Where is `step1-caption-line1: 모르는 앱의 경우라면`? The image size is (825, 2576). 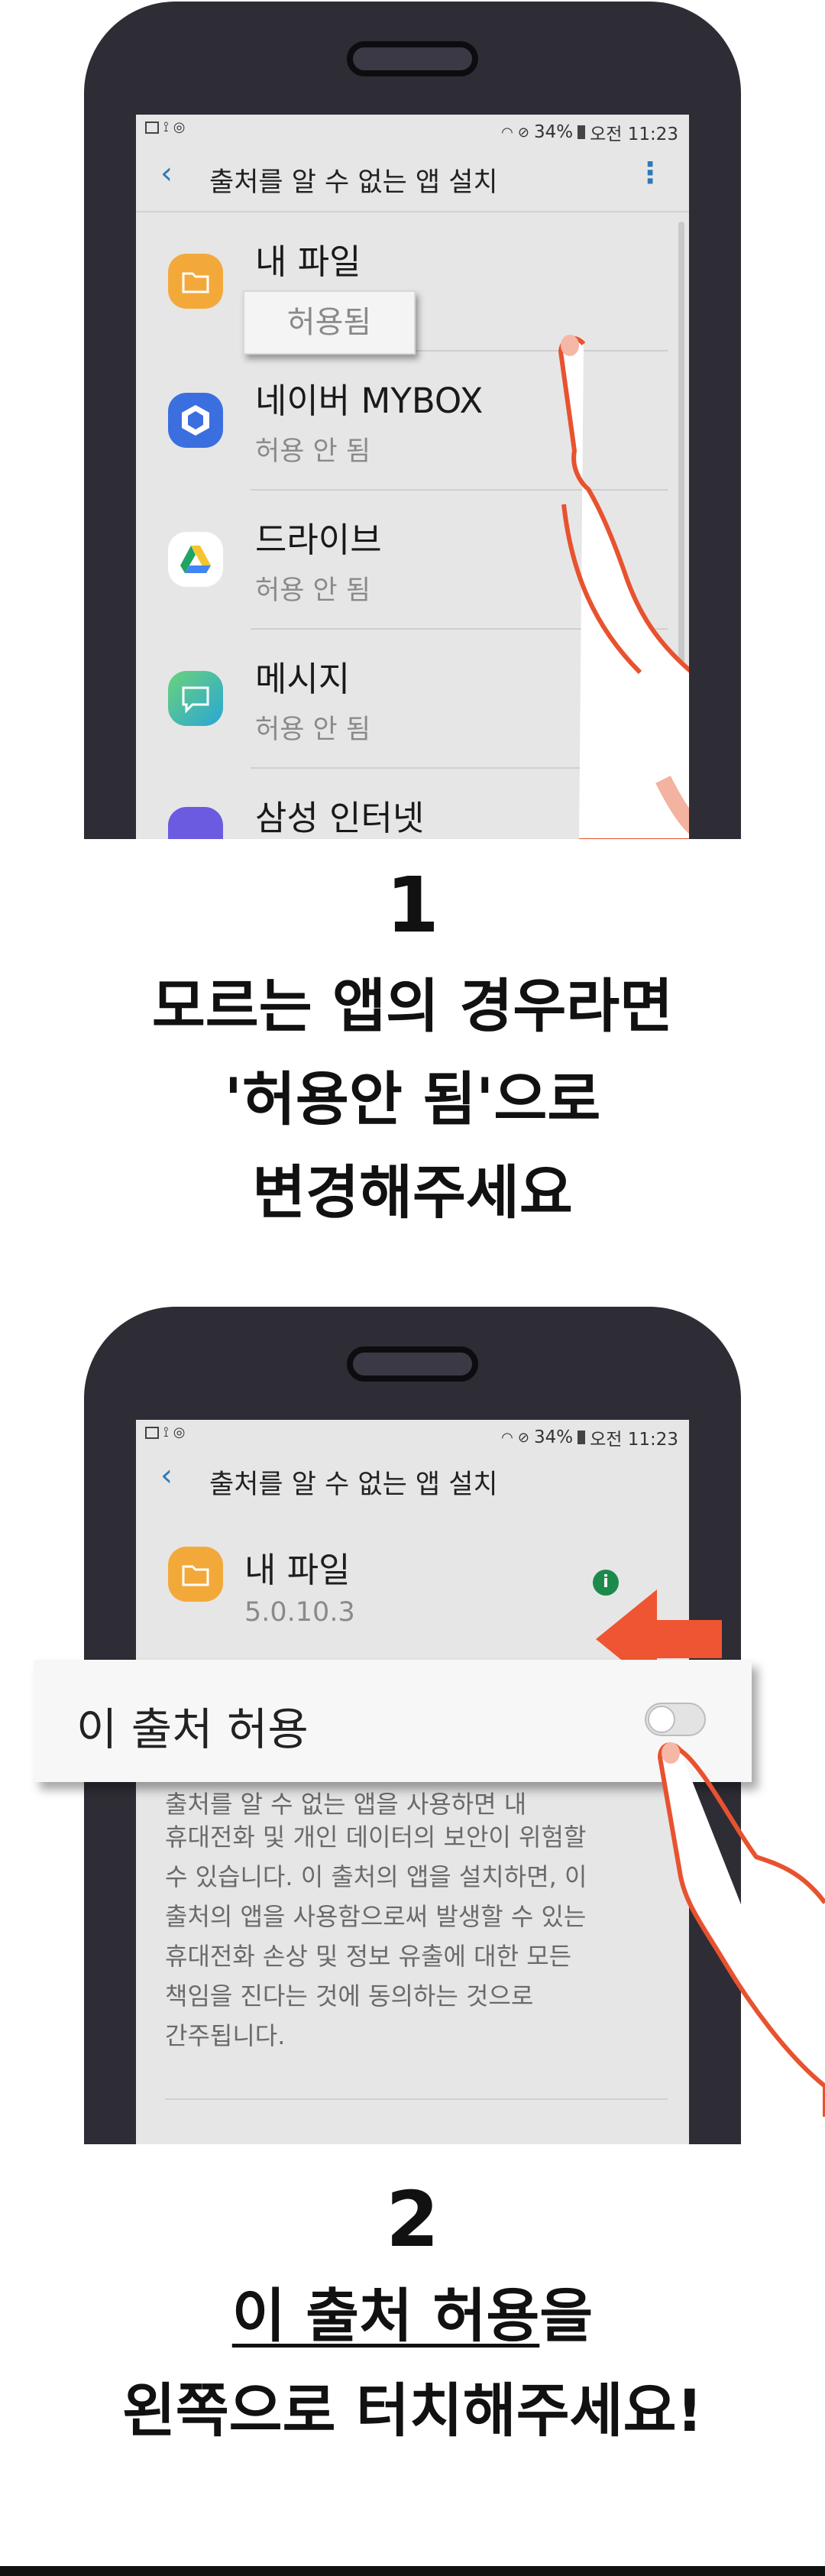 step1-caption-line1: 모르는 앱의 경우라면 is located at coordinates (412, 1006).